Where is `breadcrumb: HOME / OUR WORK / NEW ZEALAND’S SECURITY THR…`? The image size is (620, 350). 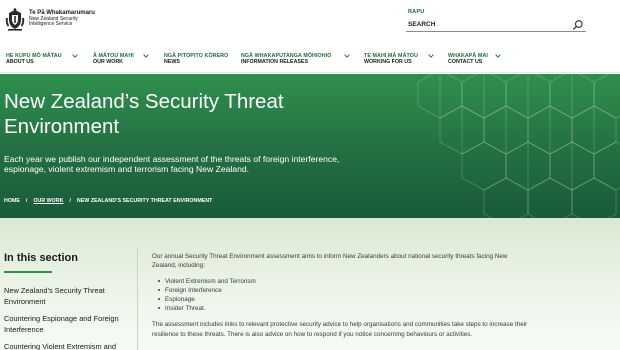
breadcrumb: HOME / OUR WORK / NEW ZEALAND’S SECURITY THR… is located at coordinates (108, 201).